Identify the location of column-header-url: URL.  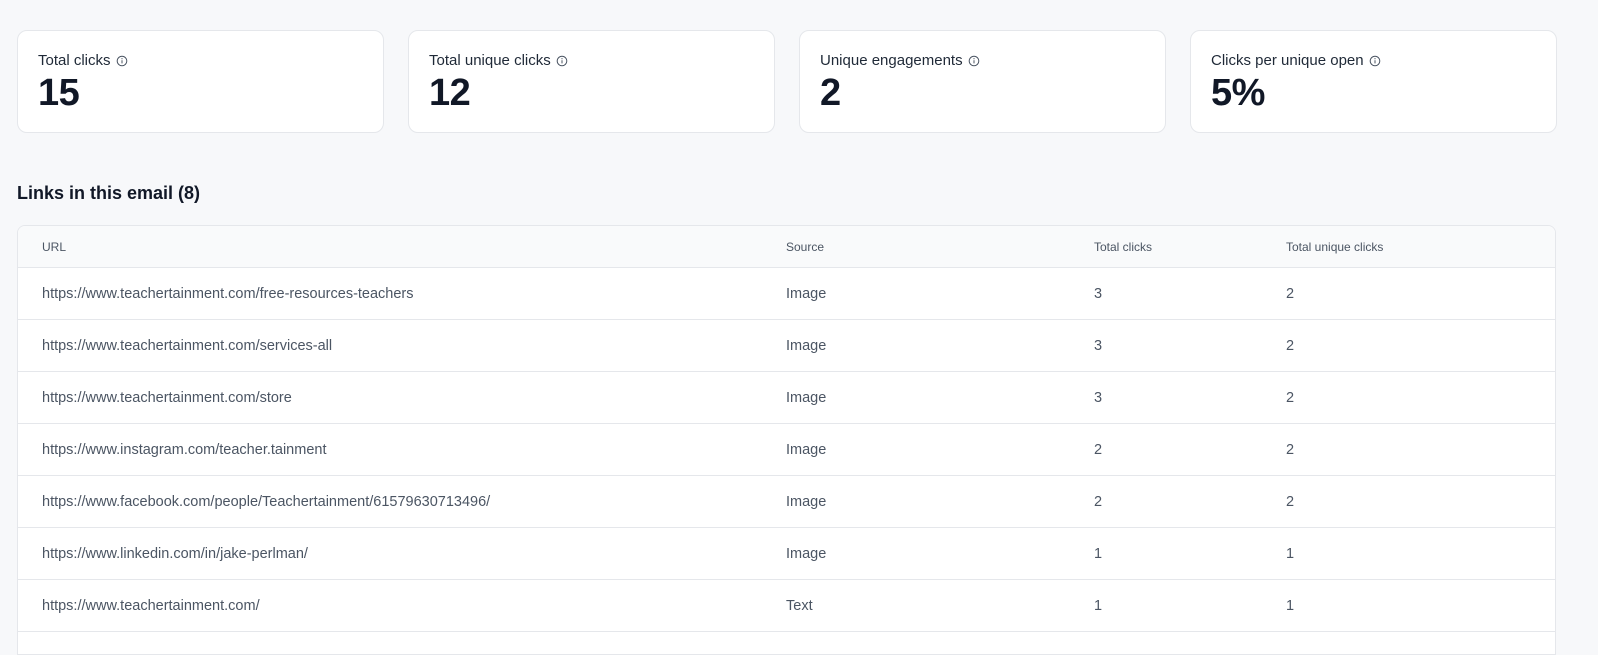
(402, 247).